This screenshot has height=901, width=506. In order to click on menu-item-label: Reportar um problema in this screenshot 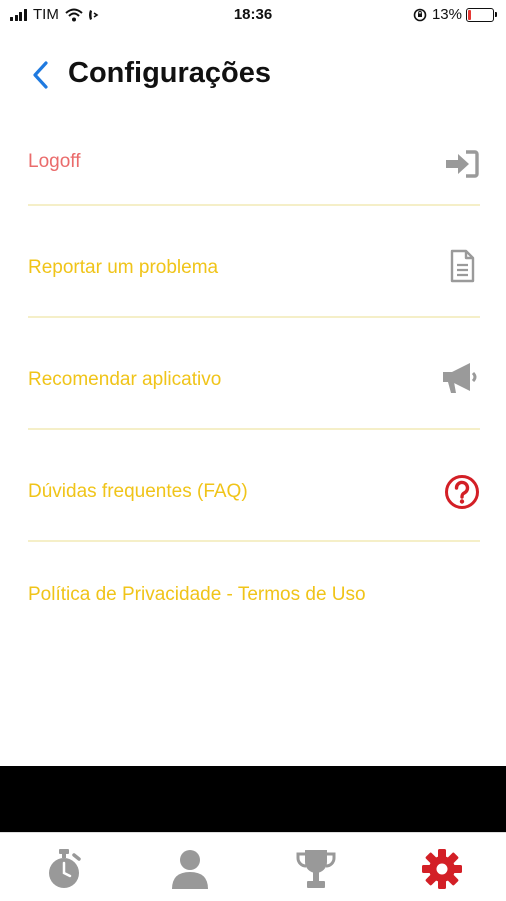, I will do `click(123, 267)`.